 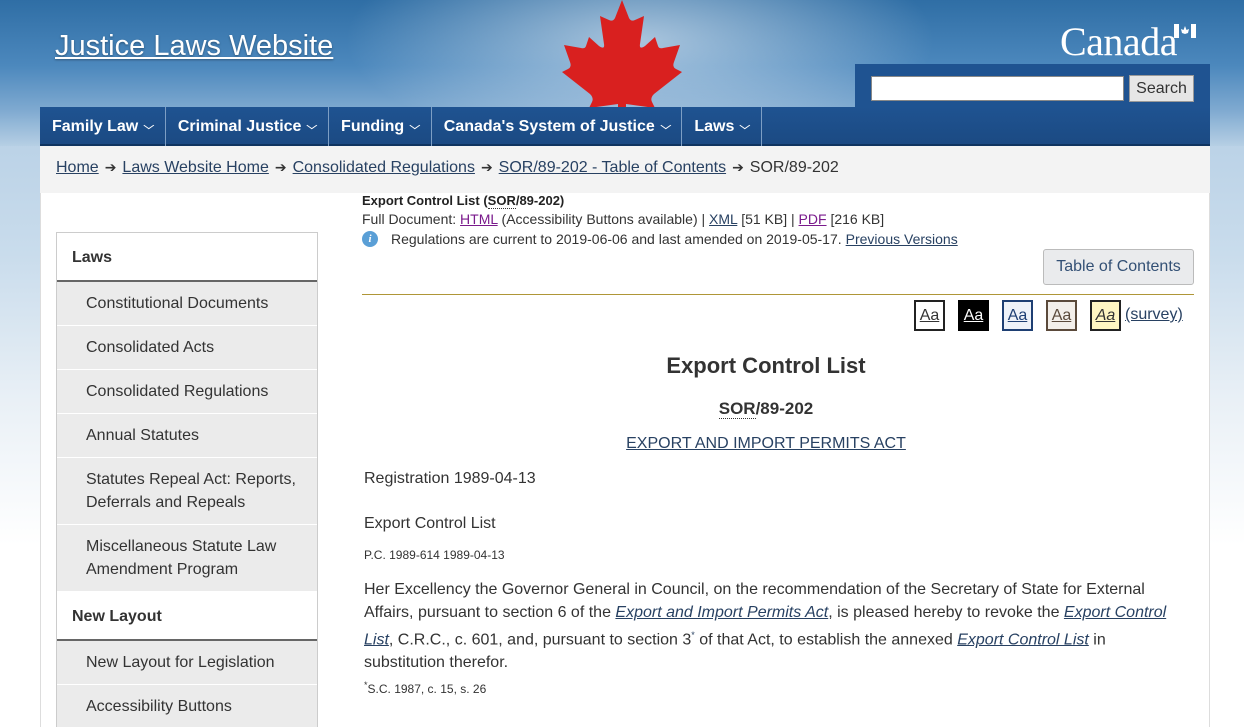 I want to click on enabling-act-link: EXPORT AND IMPORT PERMITS ACT, so click(x=766, y=443).